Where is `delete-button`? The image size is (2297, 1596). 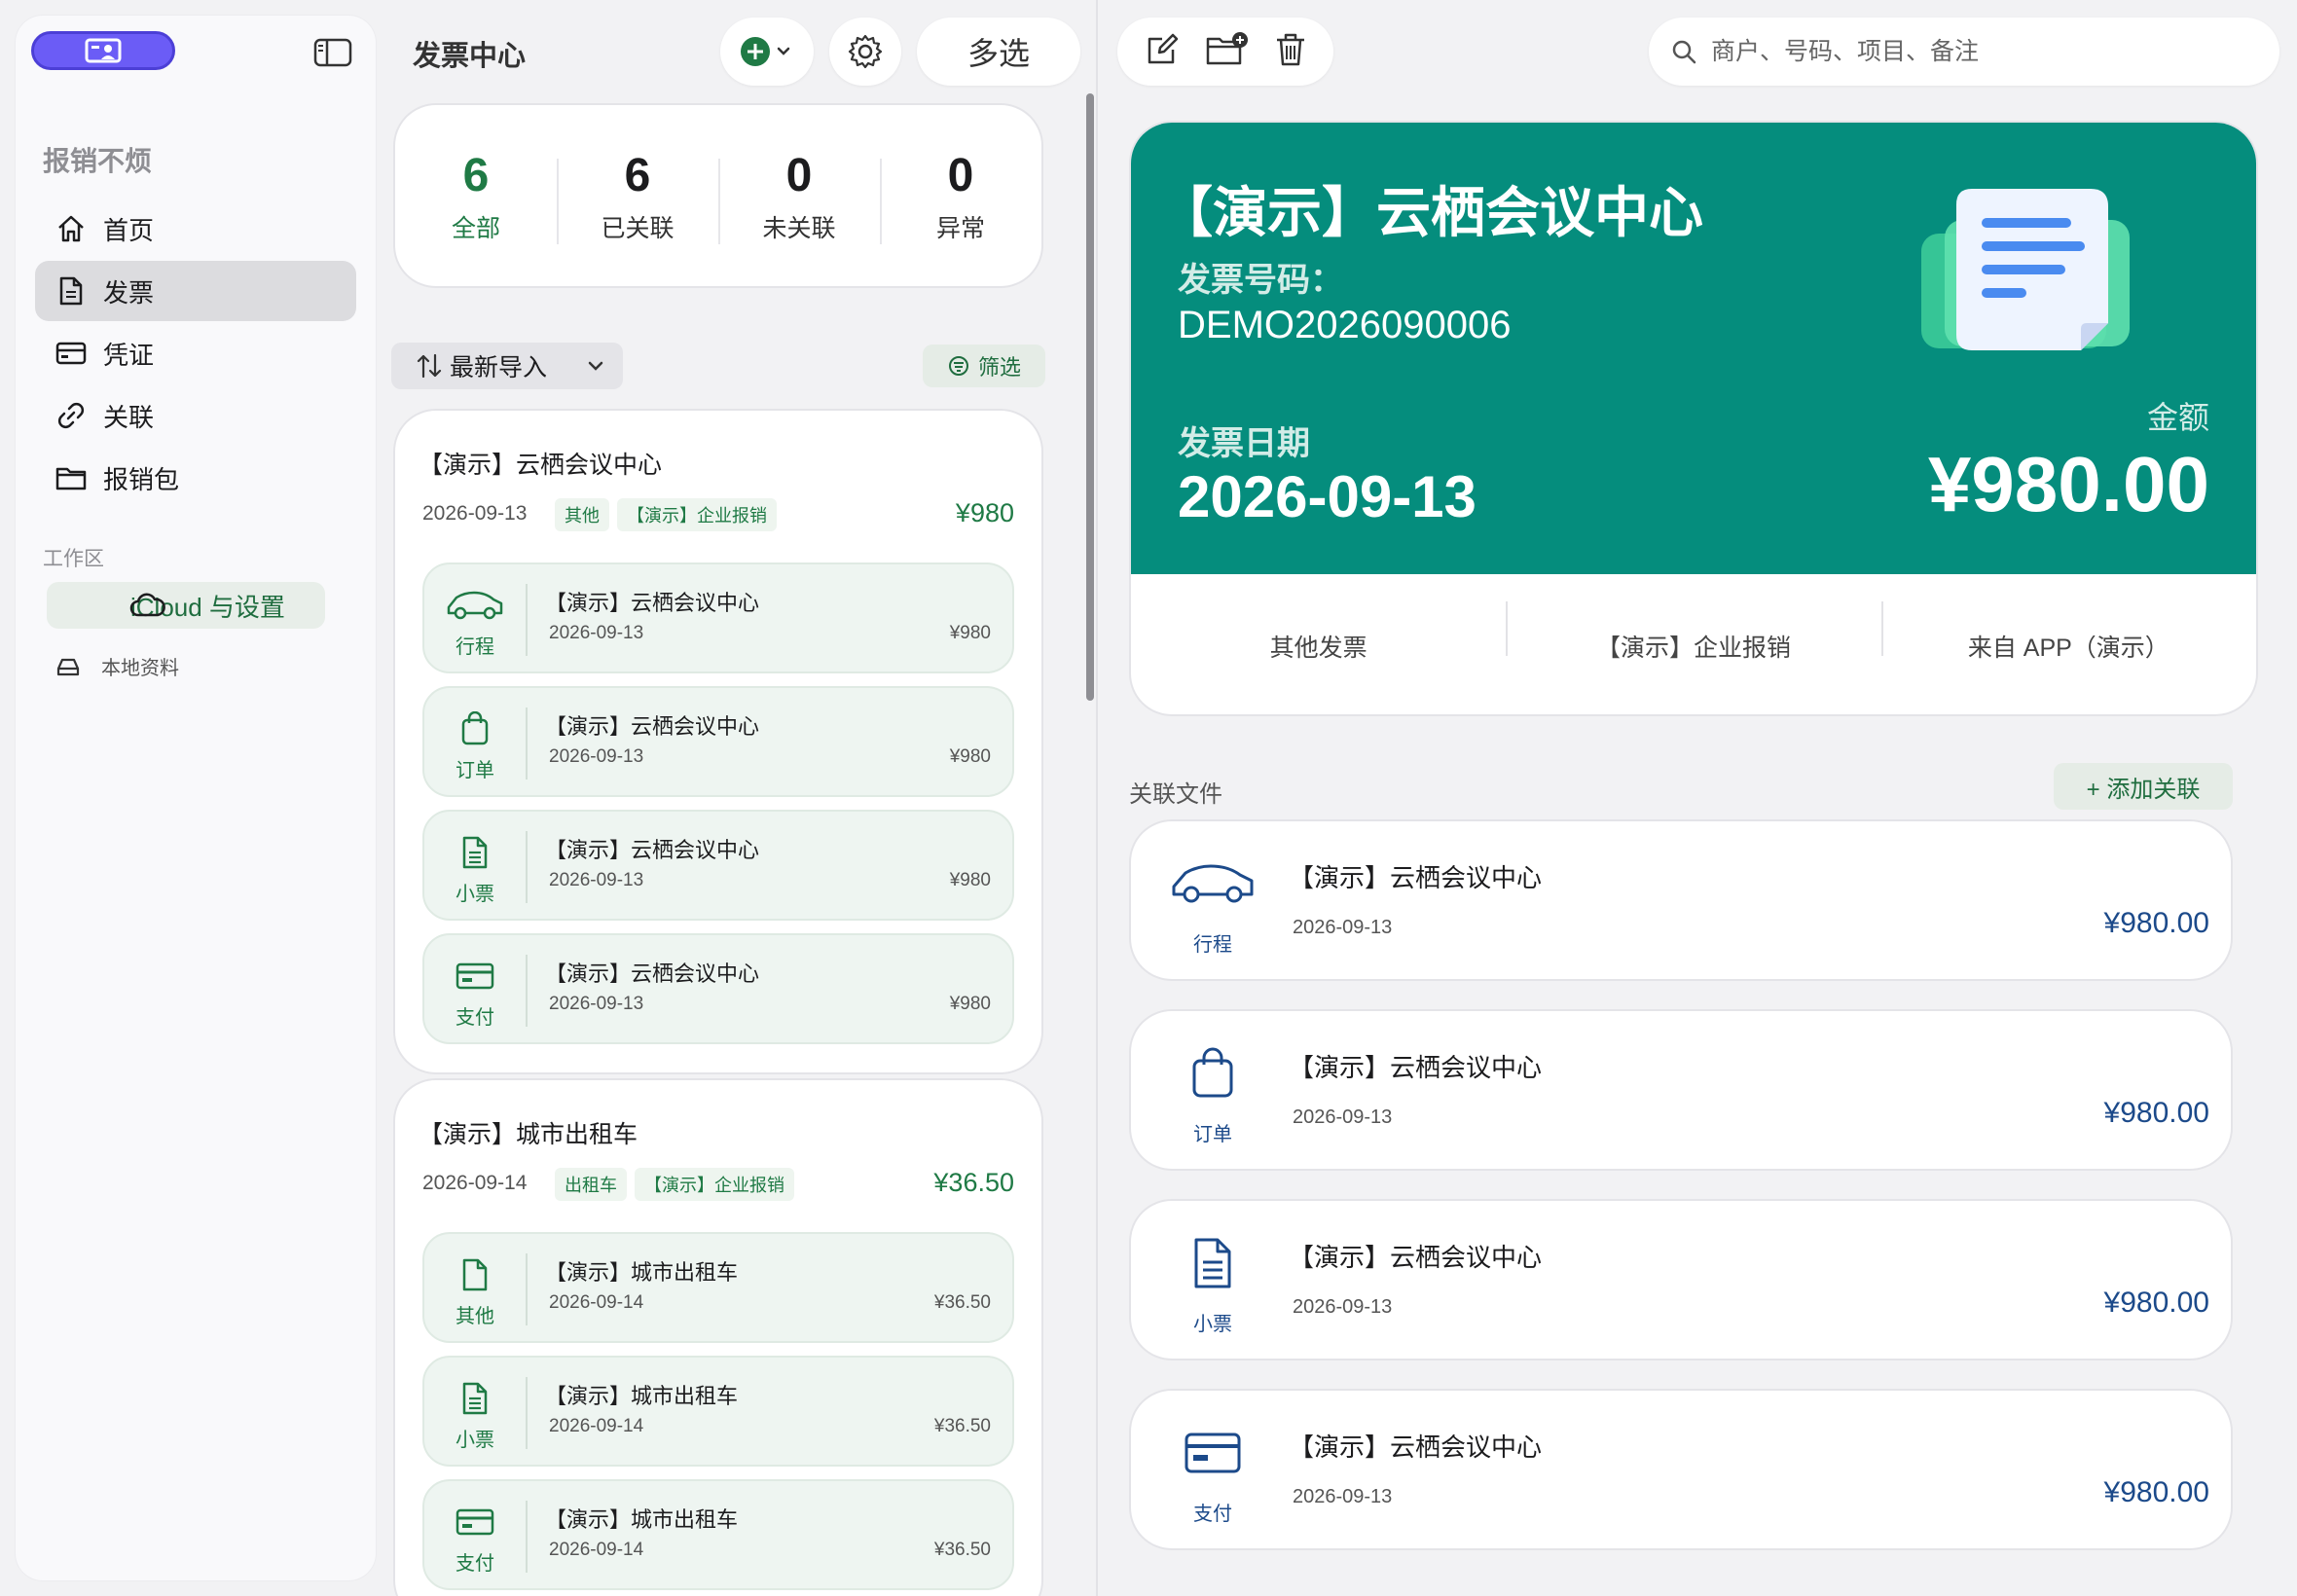
delete-button is located at coordinates (1291, 52).